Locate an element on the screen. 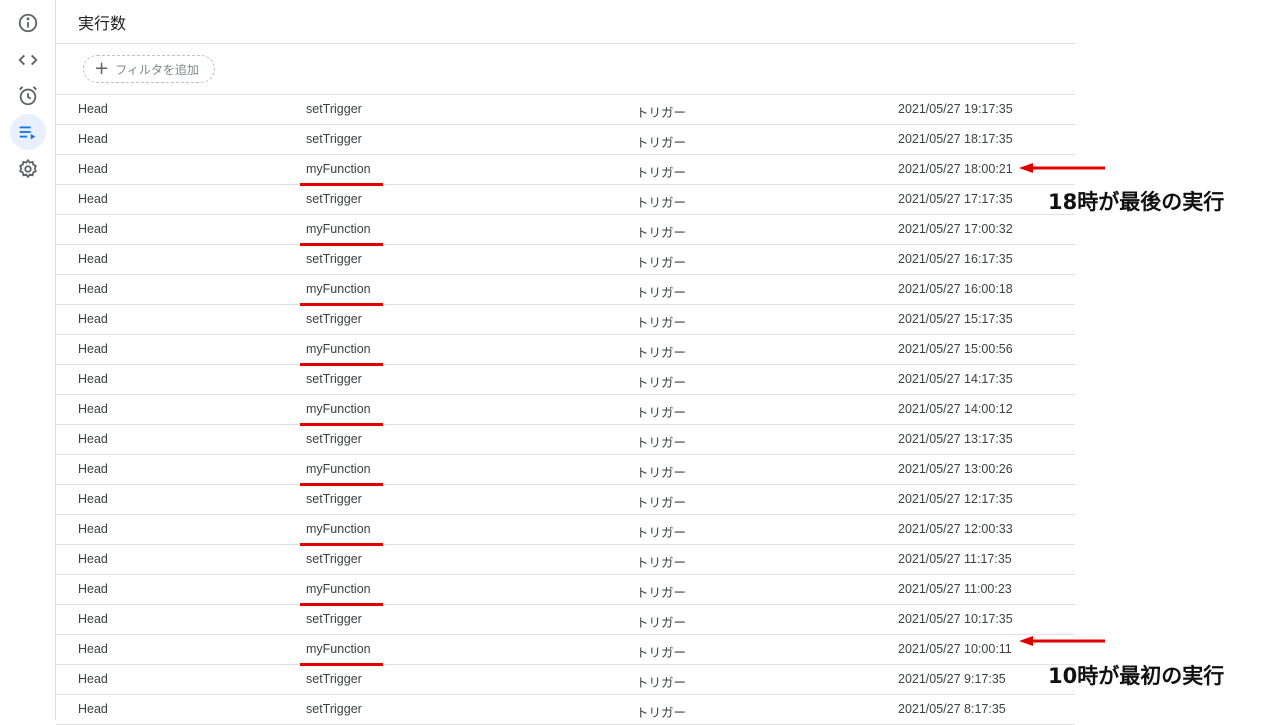 Image resolution: width=1268 pixels, height=725 pixels. start-time-cell: 2021/05/27 16:00:18 is located at coordinates (955, 289).